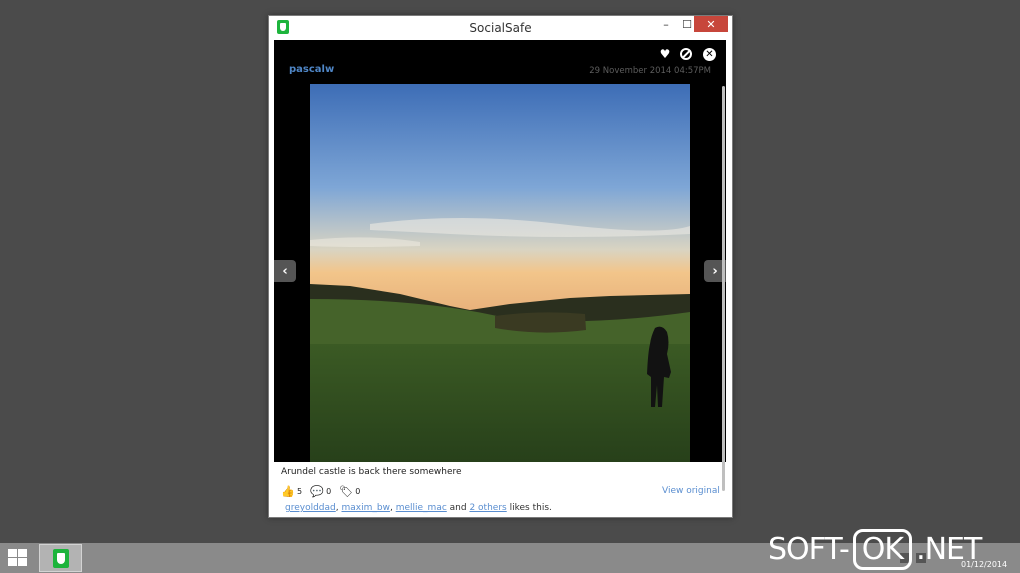 The image size is (1020, 573). I want to click on socialsafe-taskbar-icon, so click(61, 558).